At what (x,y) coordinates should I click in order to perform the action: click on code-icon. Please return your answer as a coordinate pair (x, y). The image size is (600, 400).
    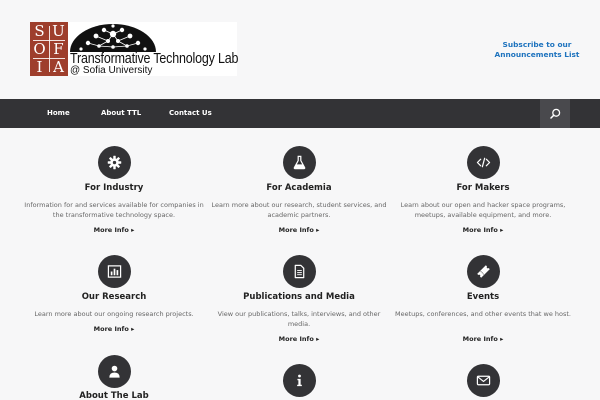
    Looking at the image, I should click on (483, 162).